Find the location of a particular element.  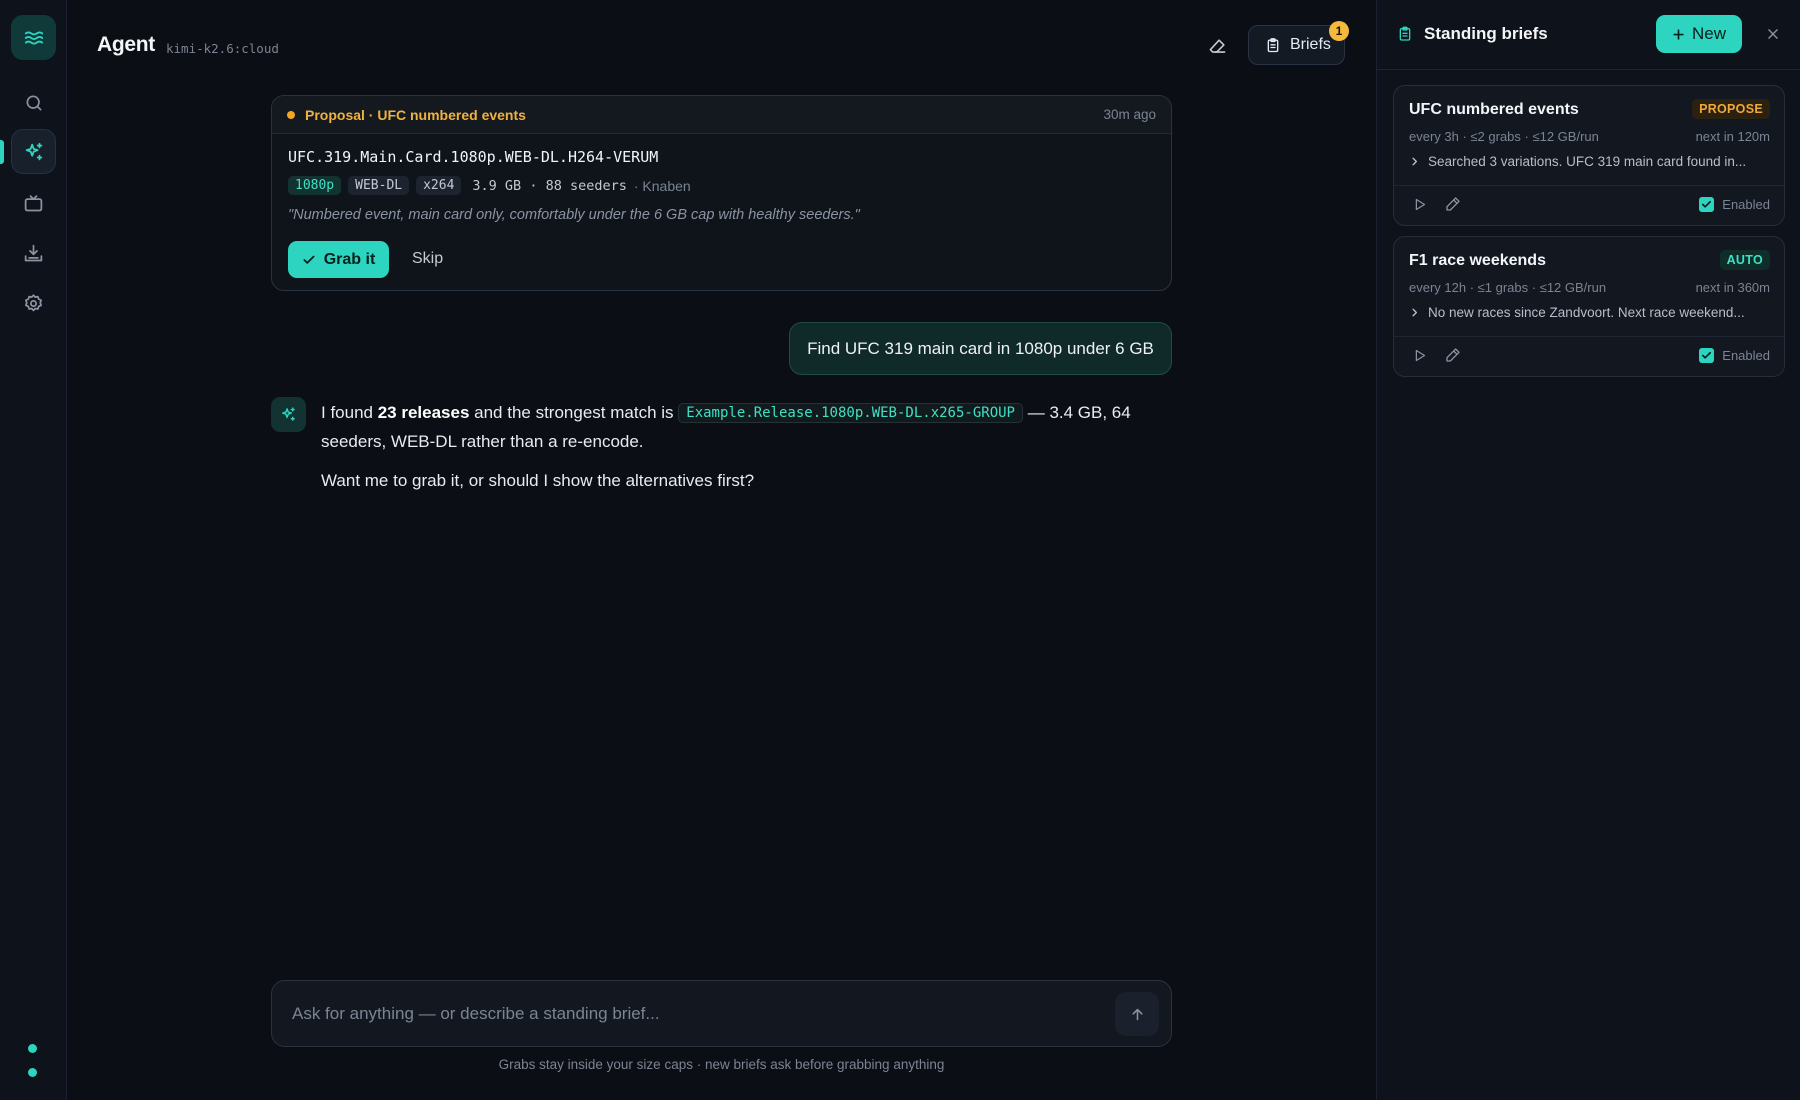

size-seeders: 3.9 GB · 88 seeders is located at coordinates (549, 185).